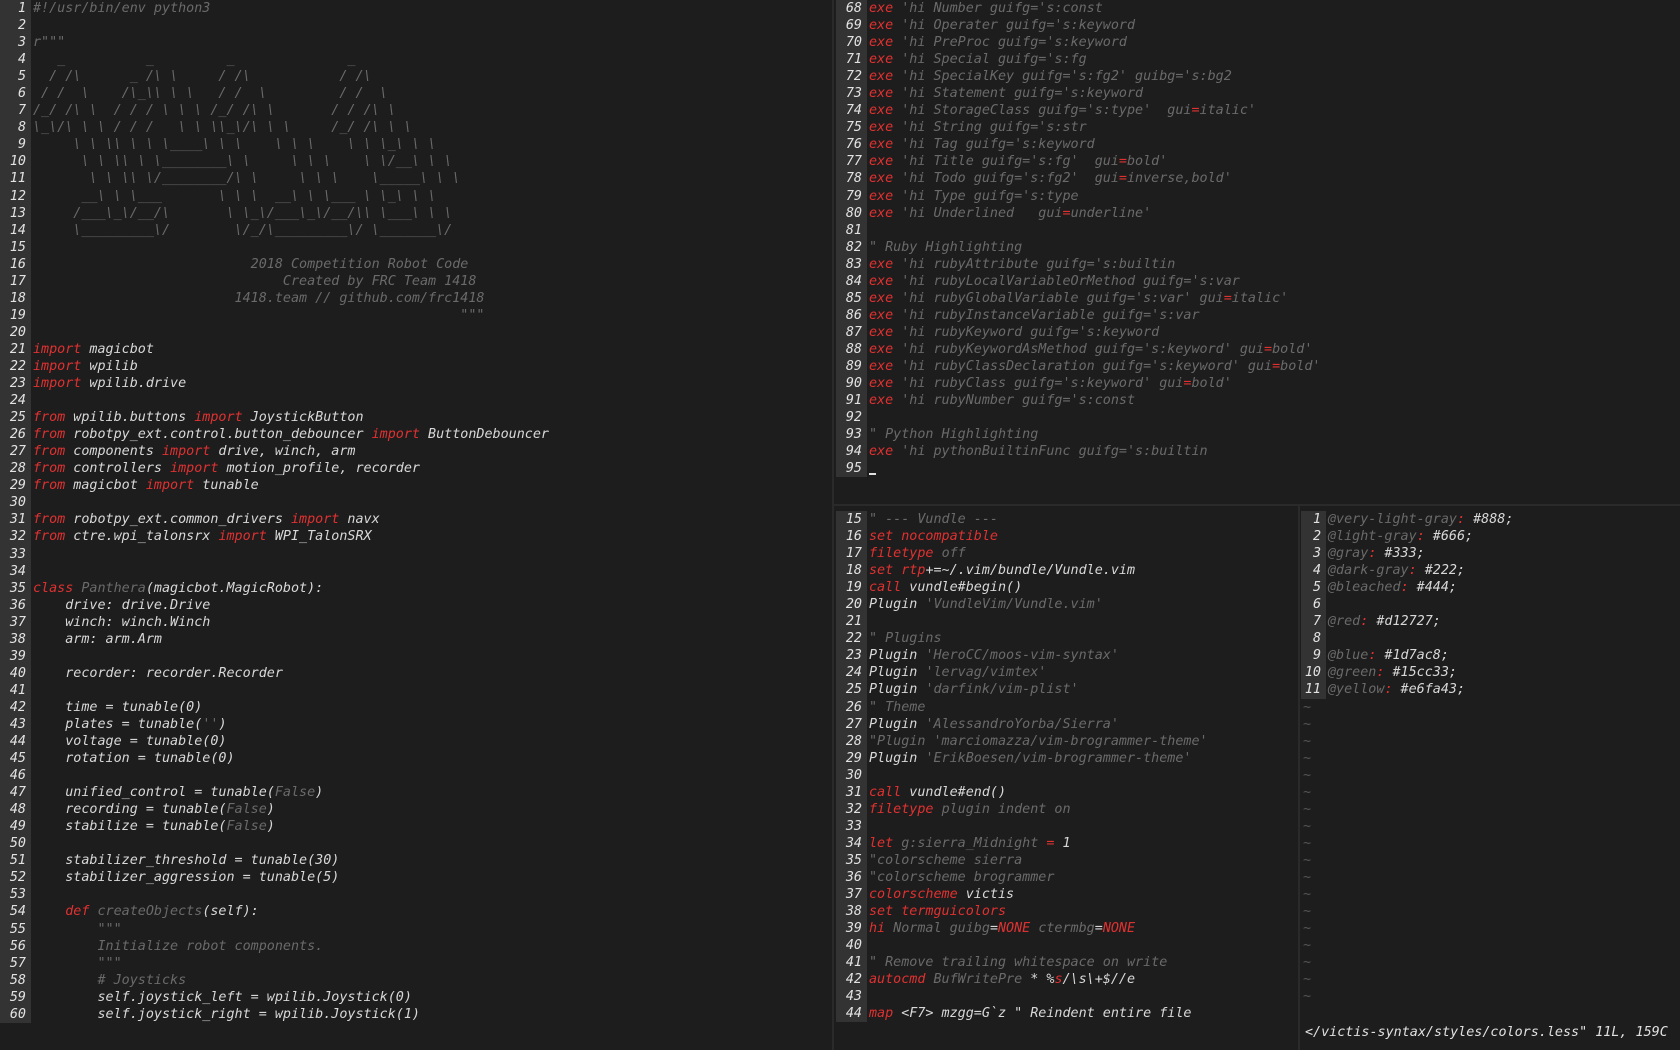 The width and height of the screenshot is (1680, 1050). Describe the element at coordinates (415, 196) in the screenshot. I see `code-line: 12 __\ \ \___ \ \ \ __\ \ \___ \ \_\ \ \` at that location.